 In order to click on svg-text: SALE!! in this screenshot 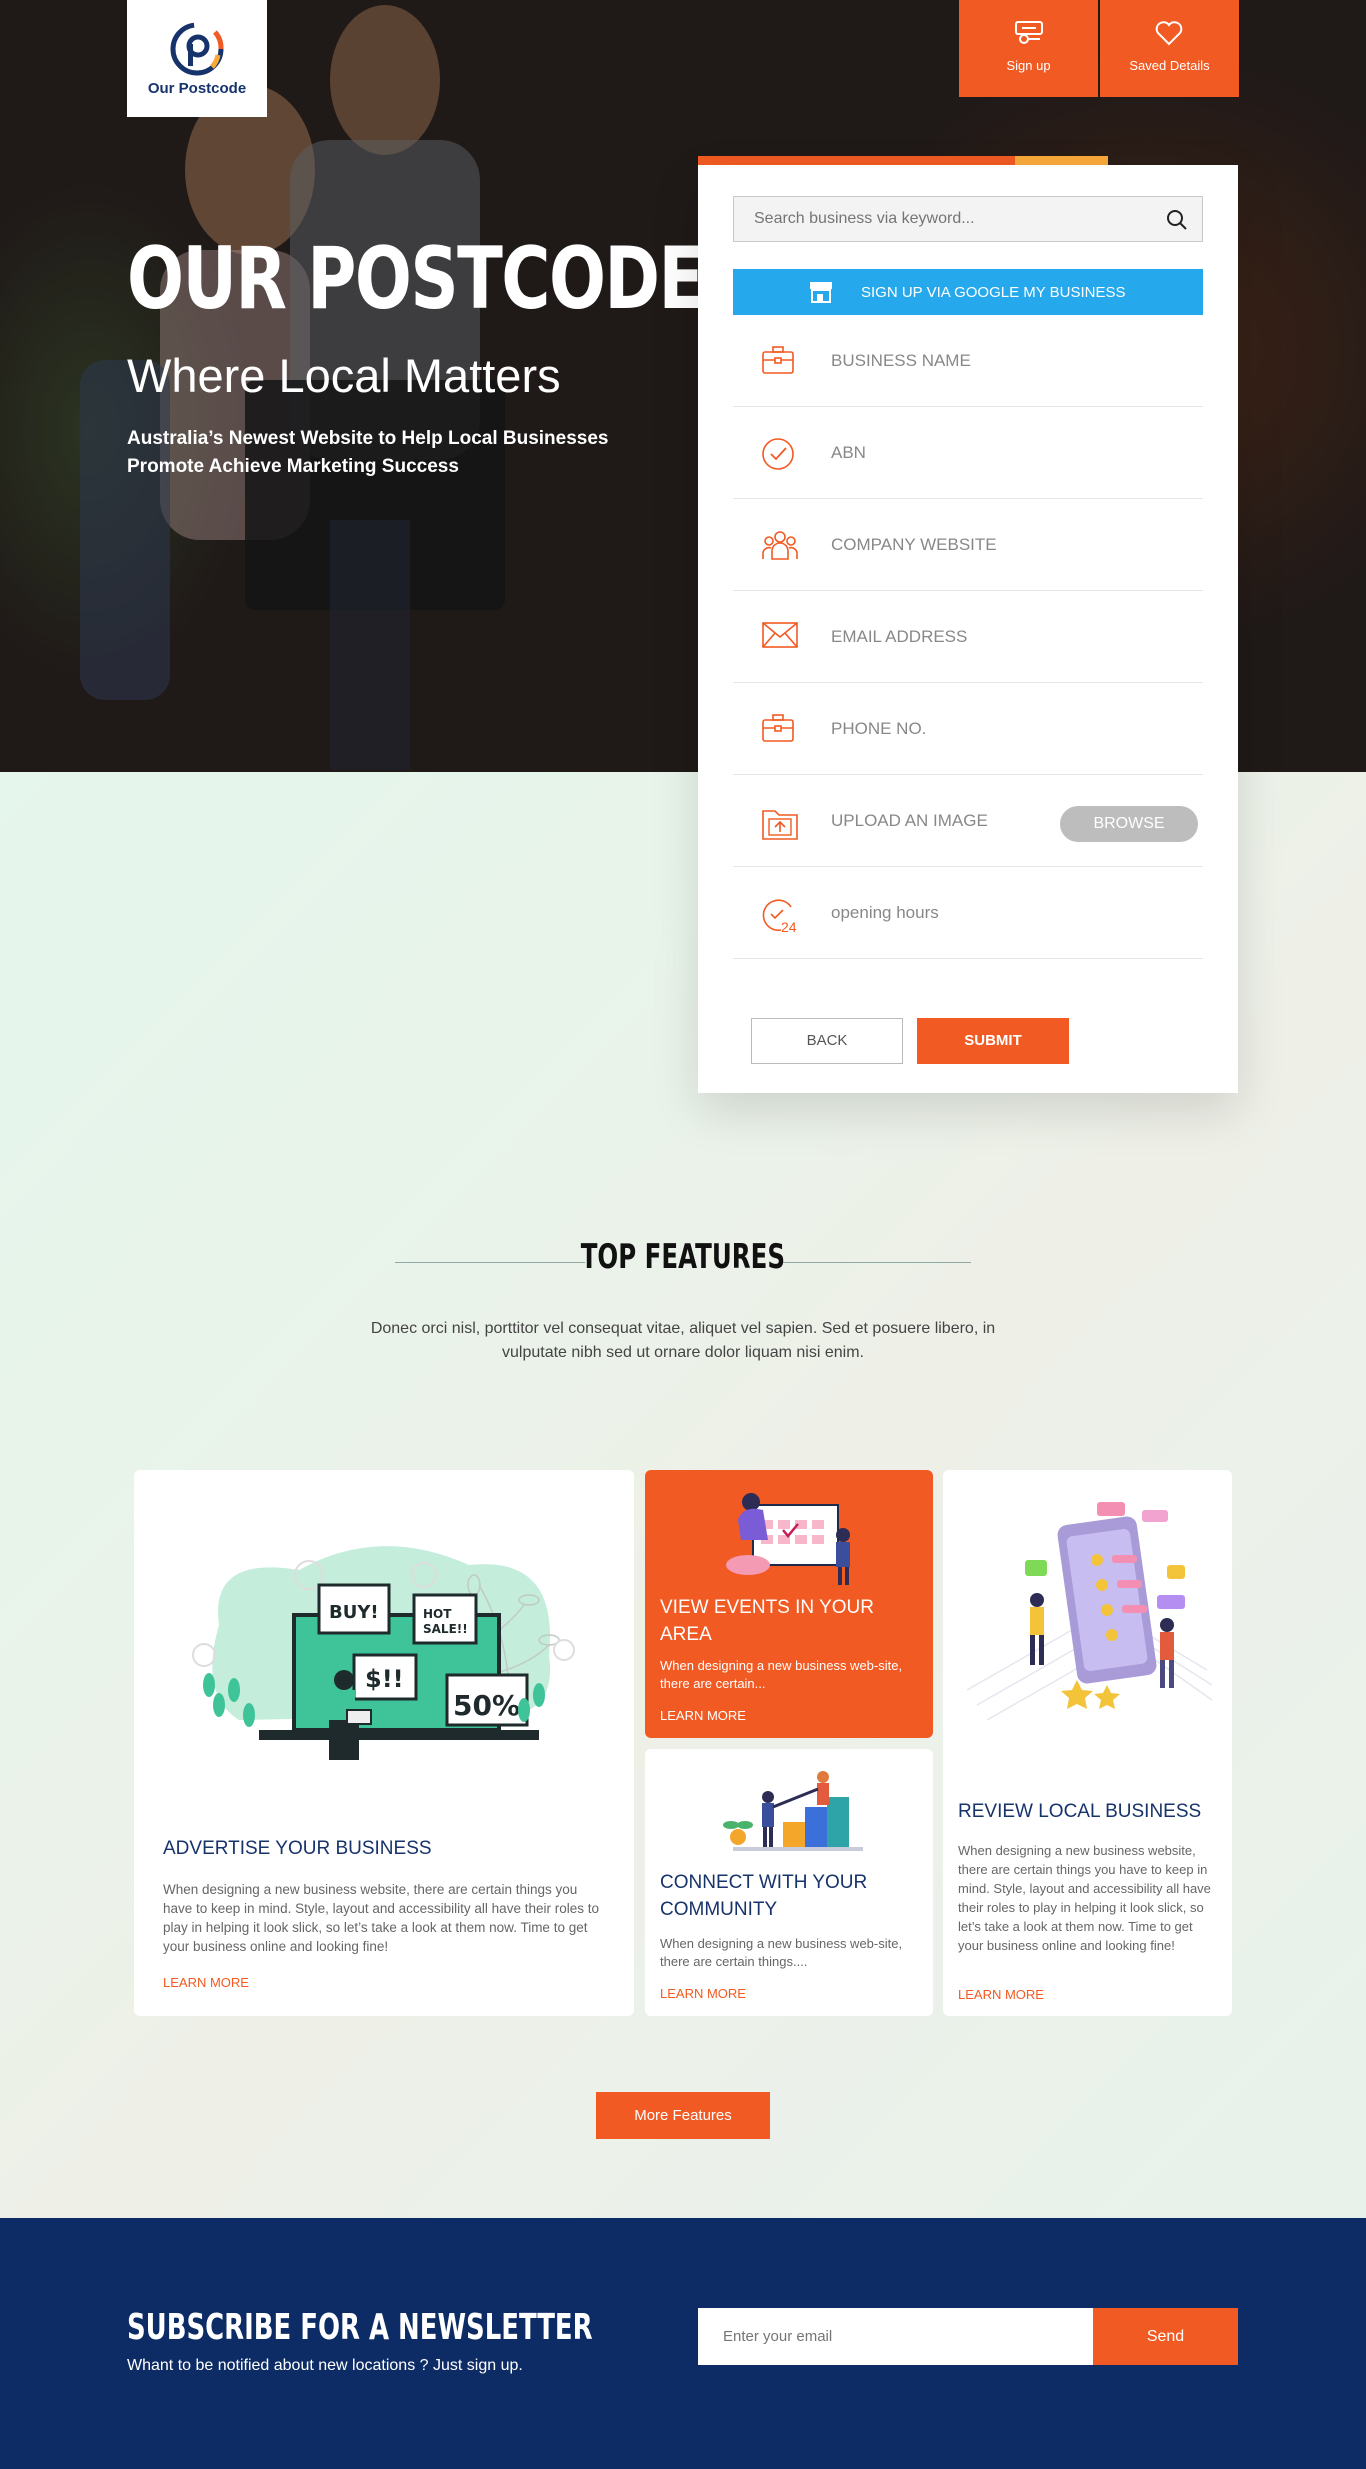, I will do `click(445, 1629)`.